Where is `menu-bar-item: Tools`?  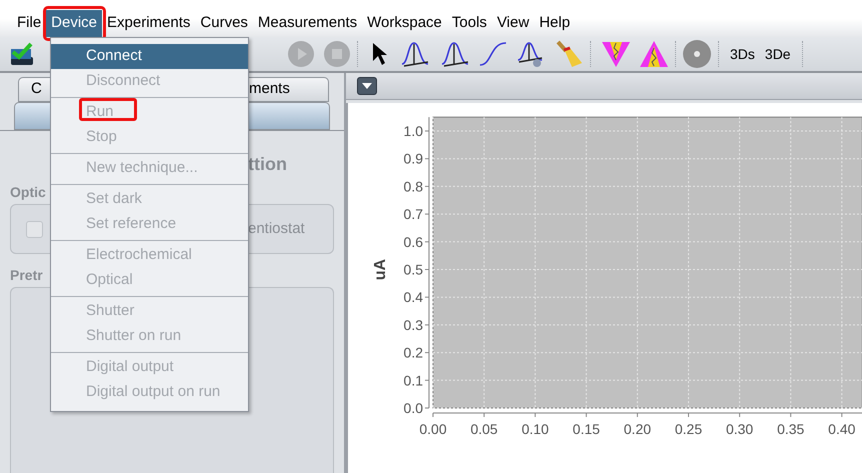
menu-bar-item: Tools is located at coordinates (469, 23).